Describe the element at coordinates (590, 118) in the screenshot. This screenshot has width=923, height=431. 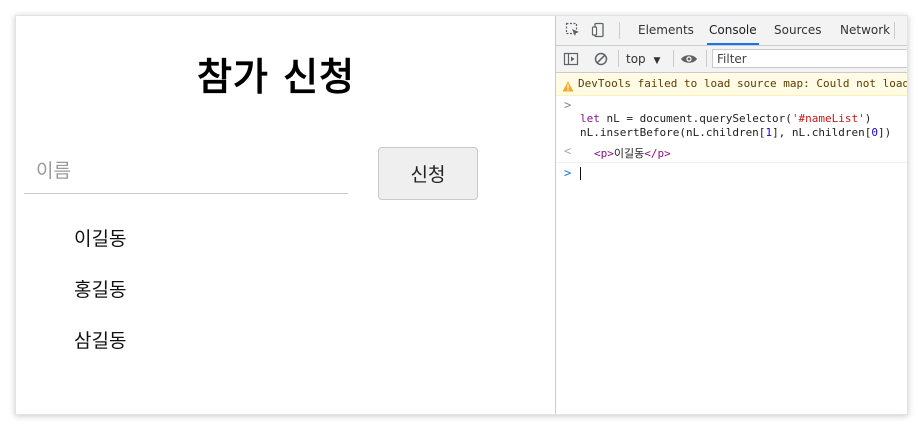
I see `code-keyword: let` at that location.